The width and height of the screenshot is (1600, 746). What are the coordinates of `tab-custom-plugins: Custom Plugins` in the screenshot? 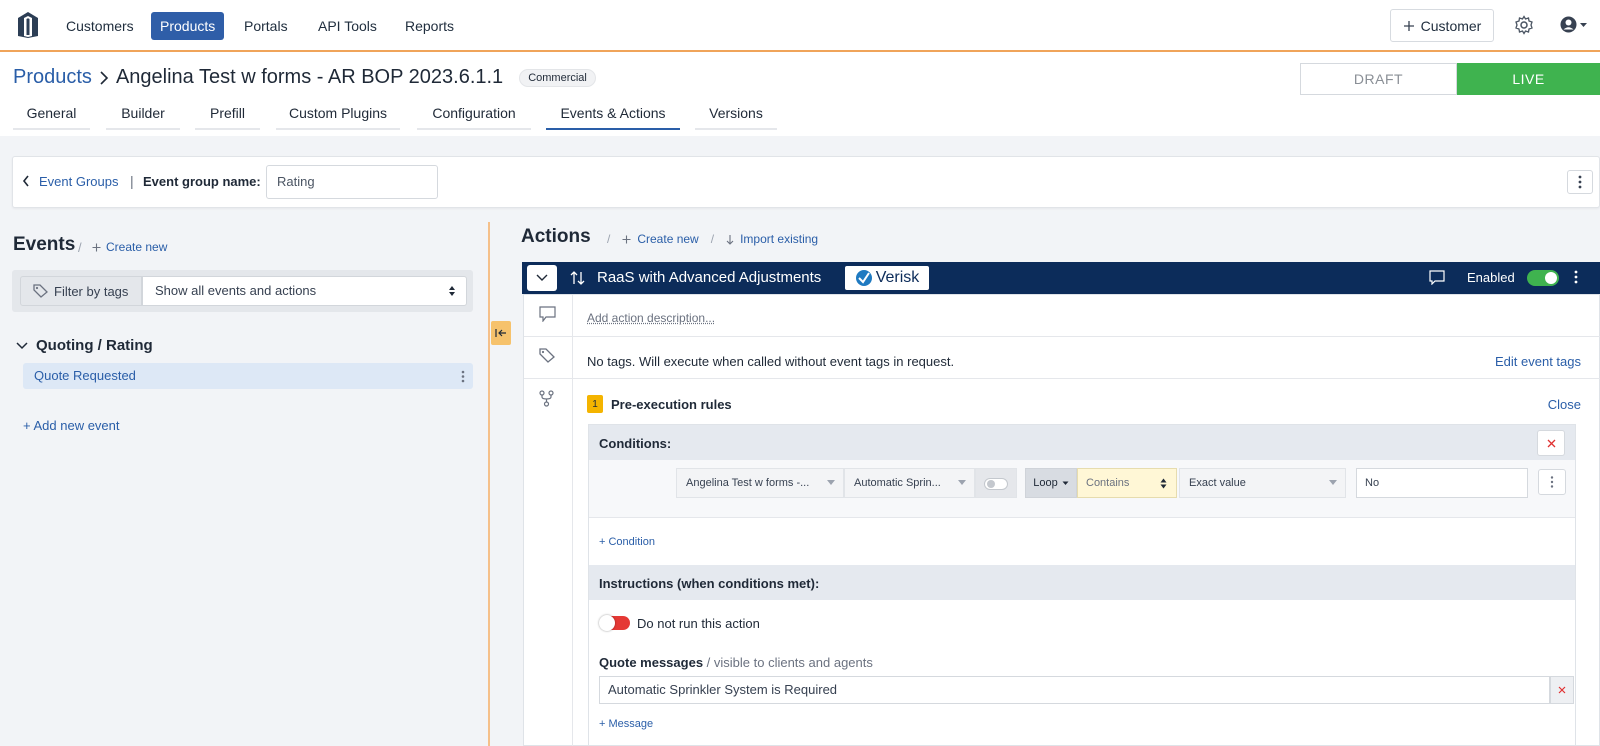 It's located at (338, 113).